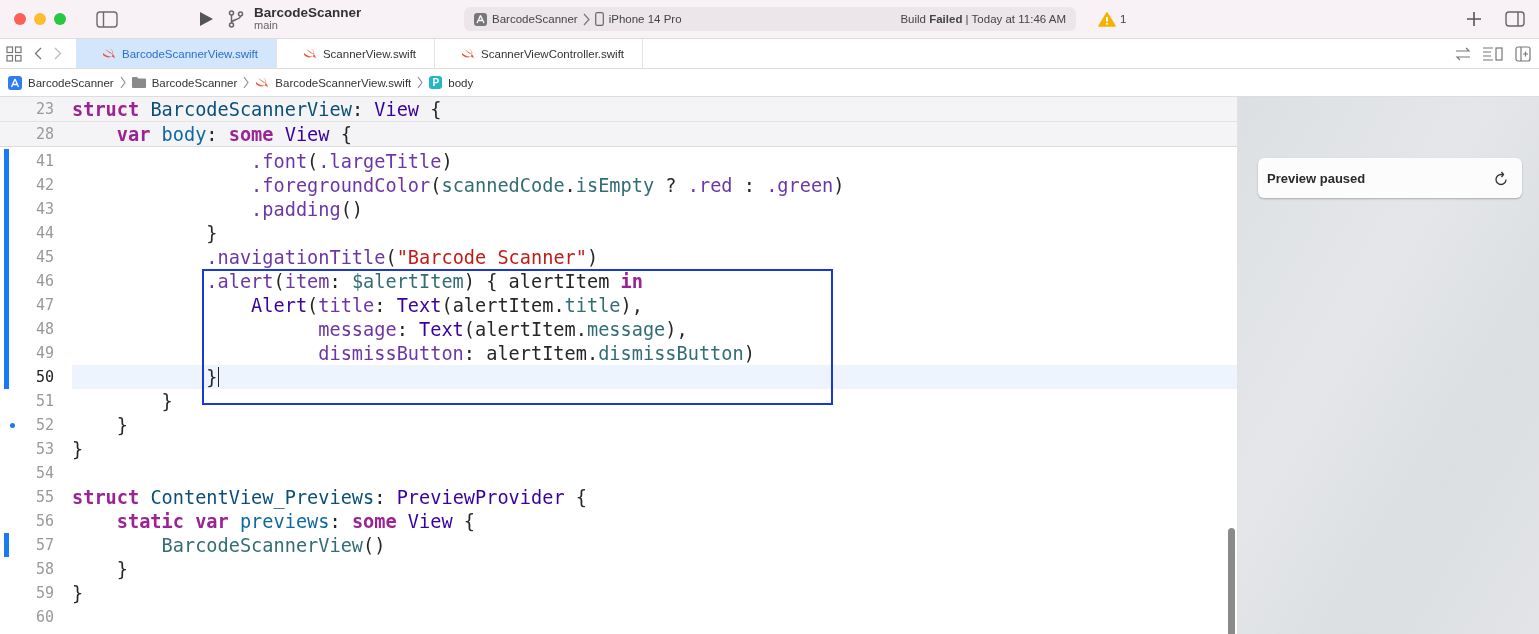  What do you see at coordinates (446, 305) in the screenshot?
I see `code-line: Alert(title: Text(alertItem.title),` at bounding box center [446, 305].